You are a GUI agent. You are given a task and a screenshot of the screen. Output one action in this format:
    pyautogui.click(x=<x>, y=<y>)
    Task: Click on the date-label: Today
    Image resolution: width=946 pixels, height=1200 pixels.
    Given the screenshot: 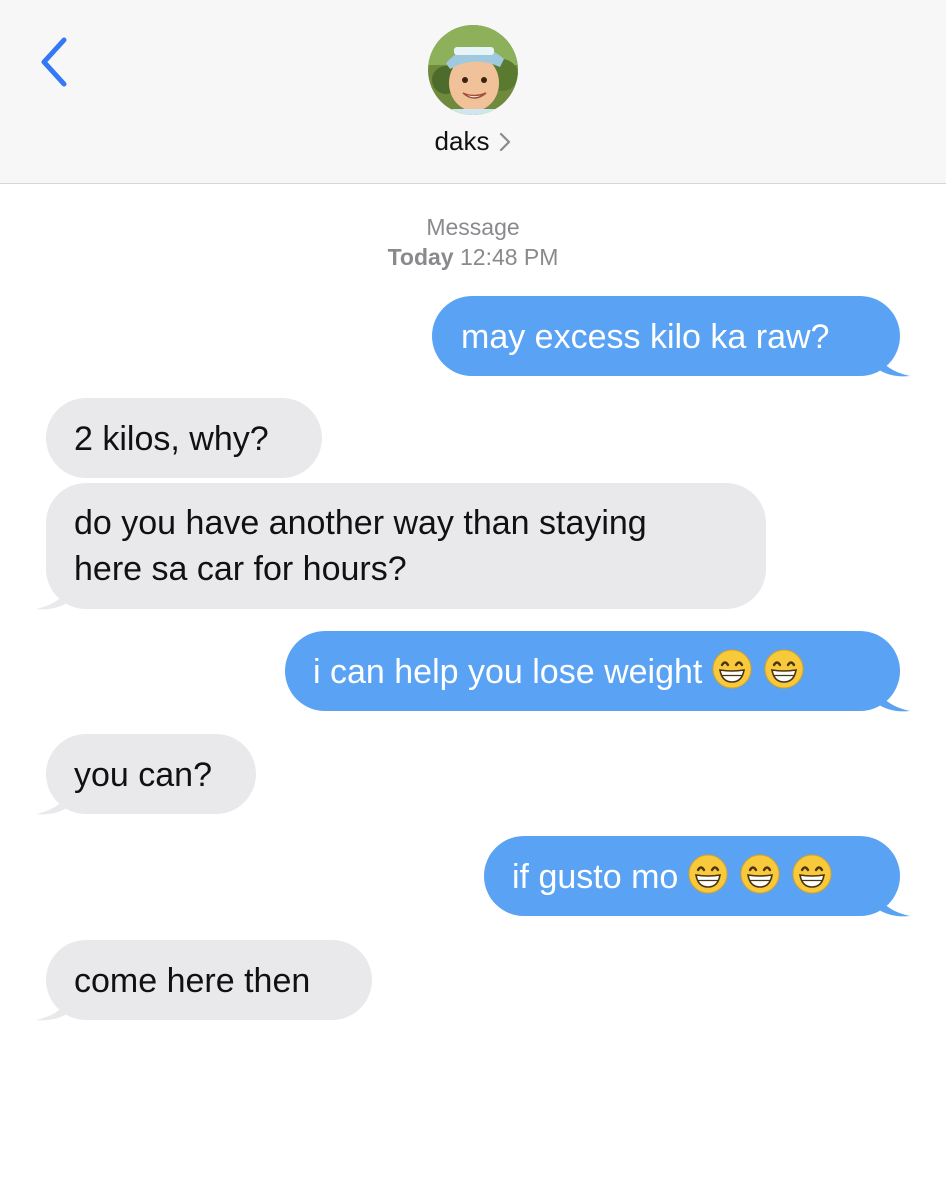 What is the action you would take?
    pyautogui.click(x=420, y=257)
    